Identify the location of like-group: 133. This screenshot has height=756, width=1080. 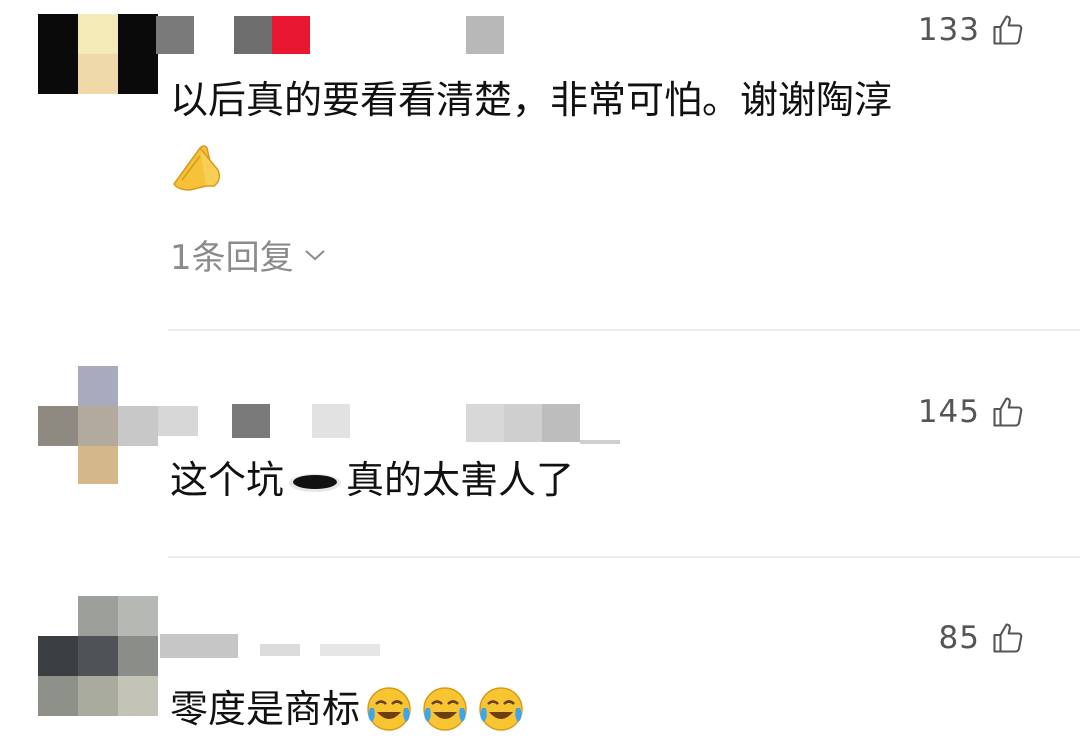
(972, 30).